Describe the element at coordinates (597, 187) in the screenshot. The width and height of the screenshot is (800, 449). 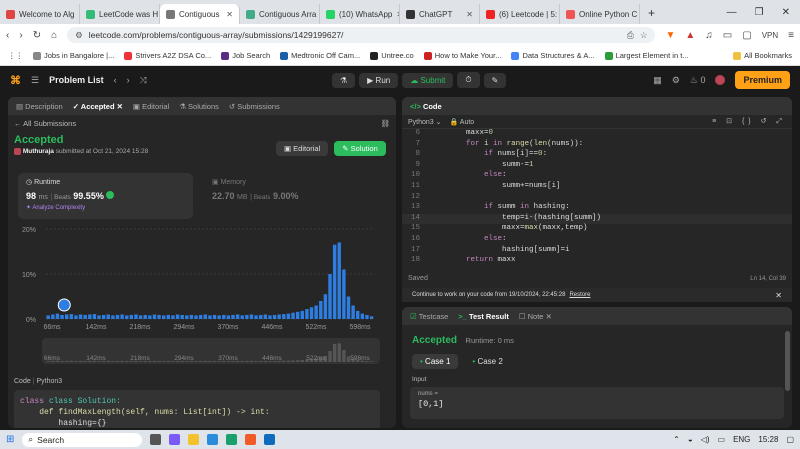
I see `editor-line: 11 summ+=nums[i]` at that location.